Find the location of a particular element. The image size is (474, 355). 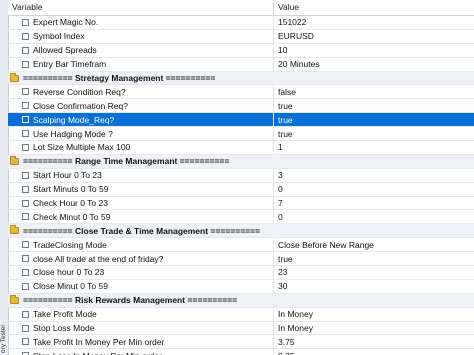

param-row: Lot Size Multiple Max 100 1 is located at coordinates (241, 148).